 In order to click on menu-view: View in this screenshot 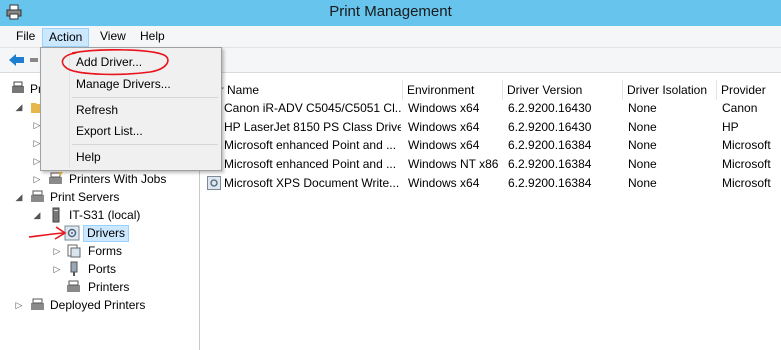, I will do `click(113, 37)`.